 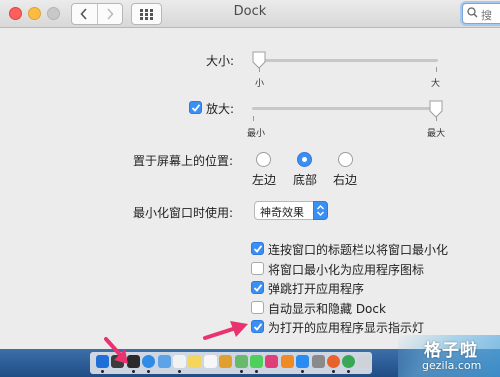 I want to click on back-button, so click(x=84, y=14).